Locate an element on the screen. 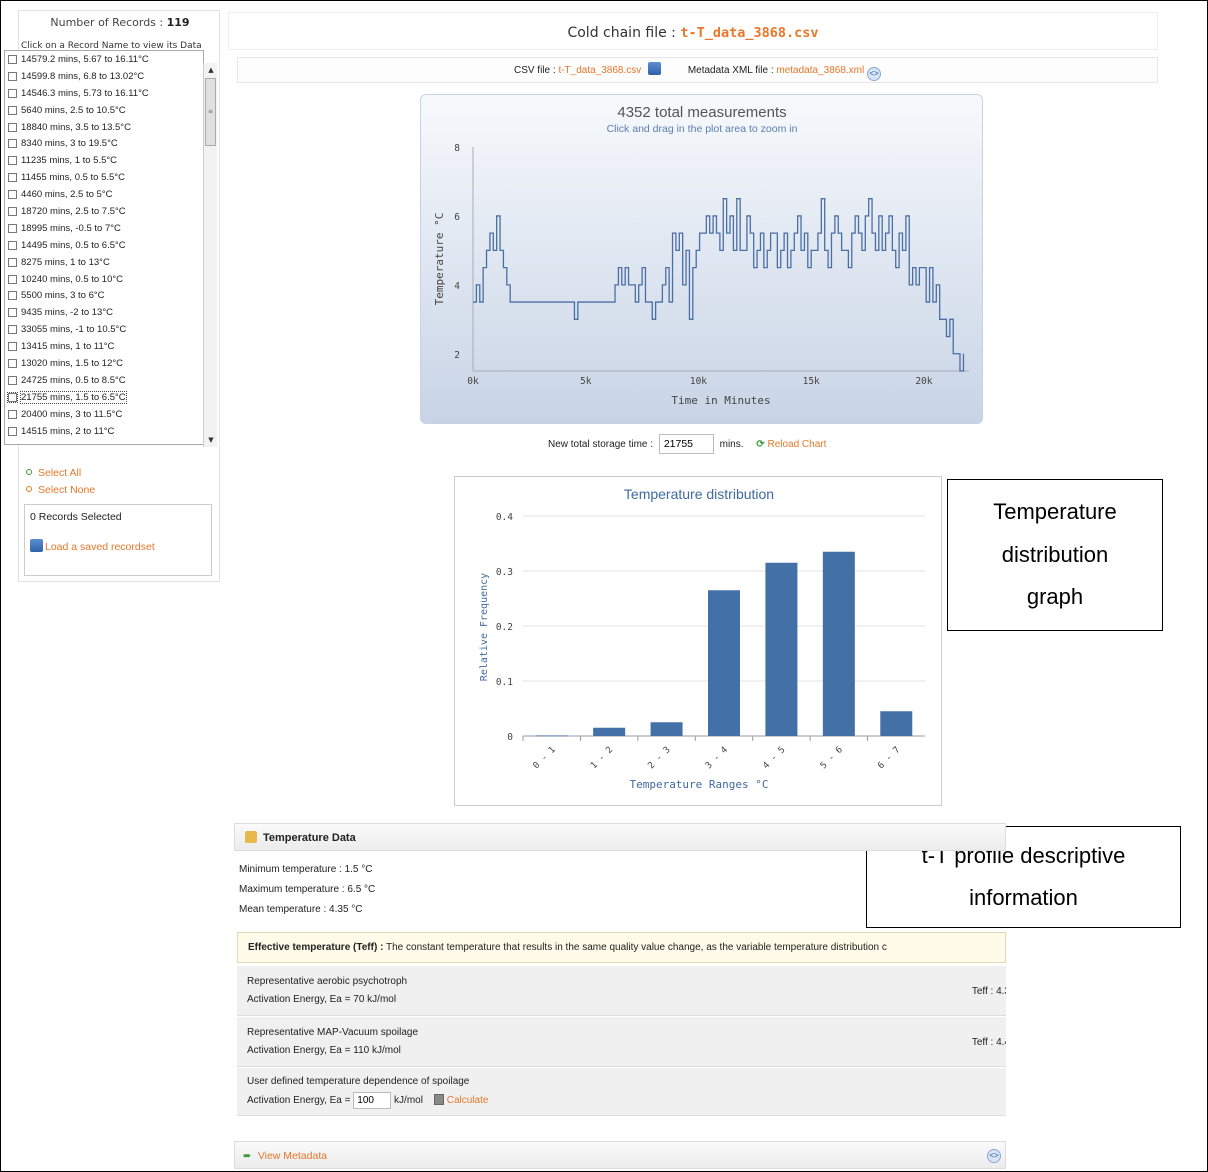 This screenshot has width=1208, height=1172. record-label: 18720 mins, 2.5 to 7.5°C is located at coordinates (73, 211).